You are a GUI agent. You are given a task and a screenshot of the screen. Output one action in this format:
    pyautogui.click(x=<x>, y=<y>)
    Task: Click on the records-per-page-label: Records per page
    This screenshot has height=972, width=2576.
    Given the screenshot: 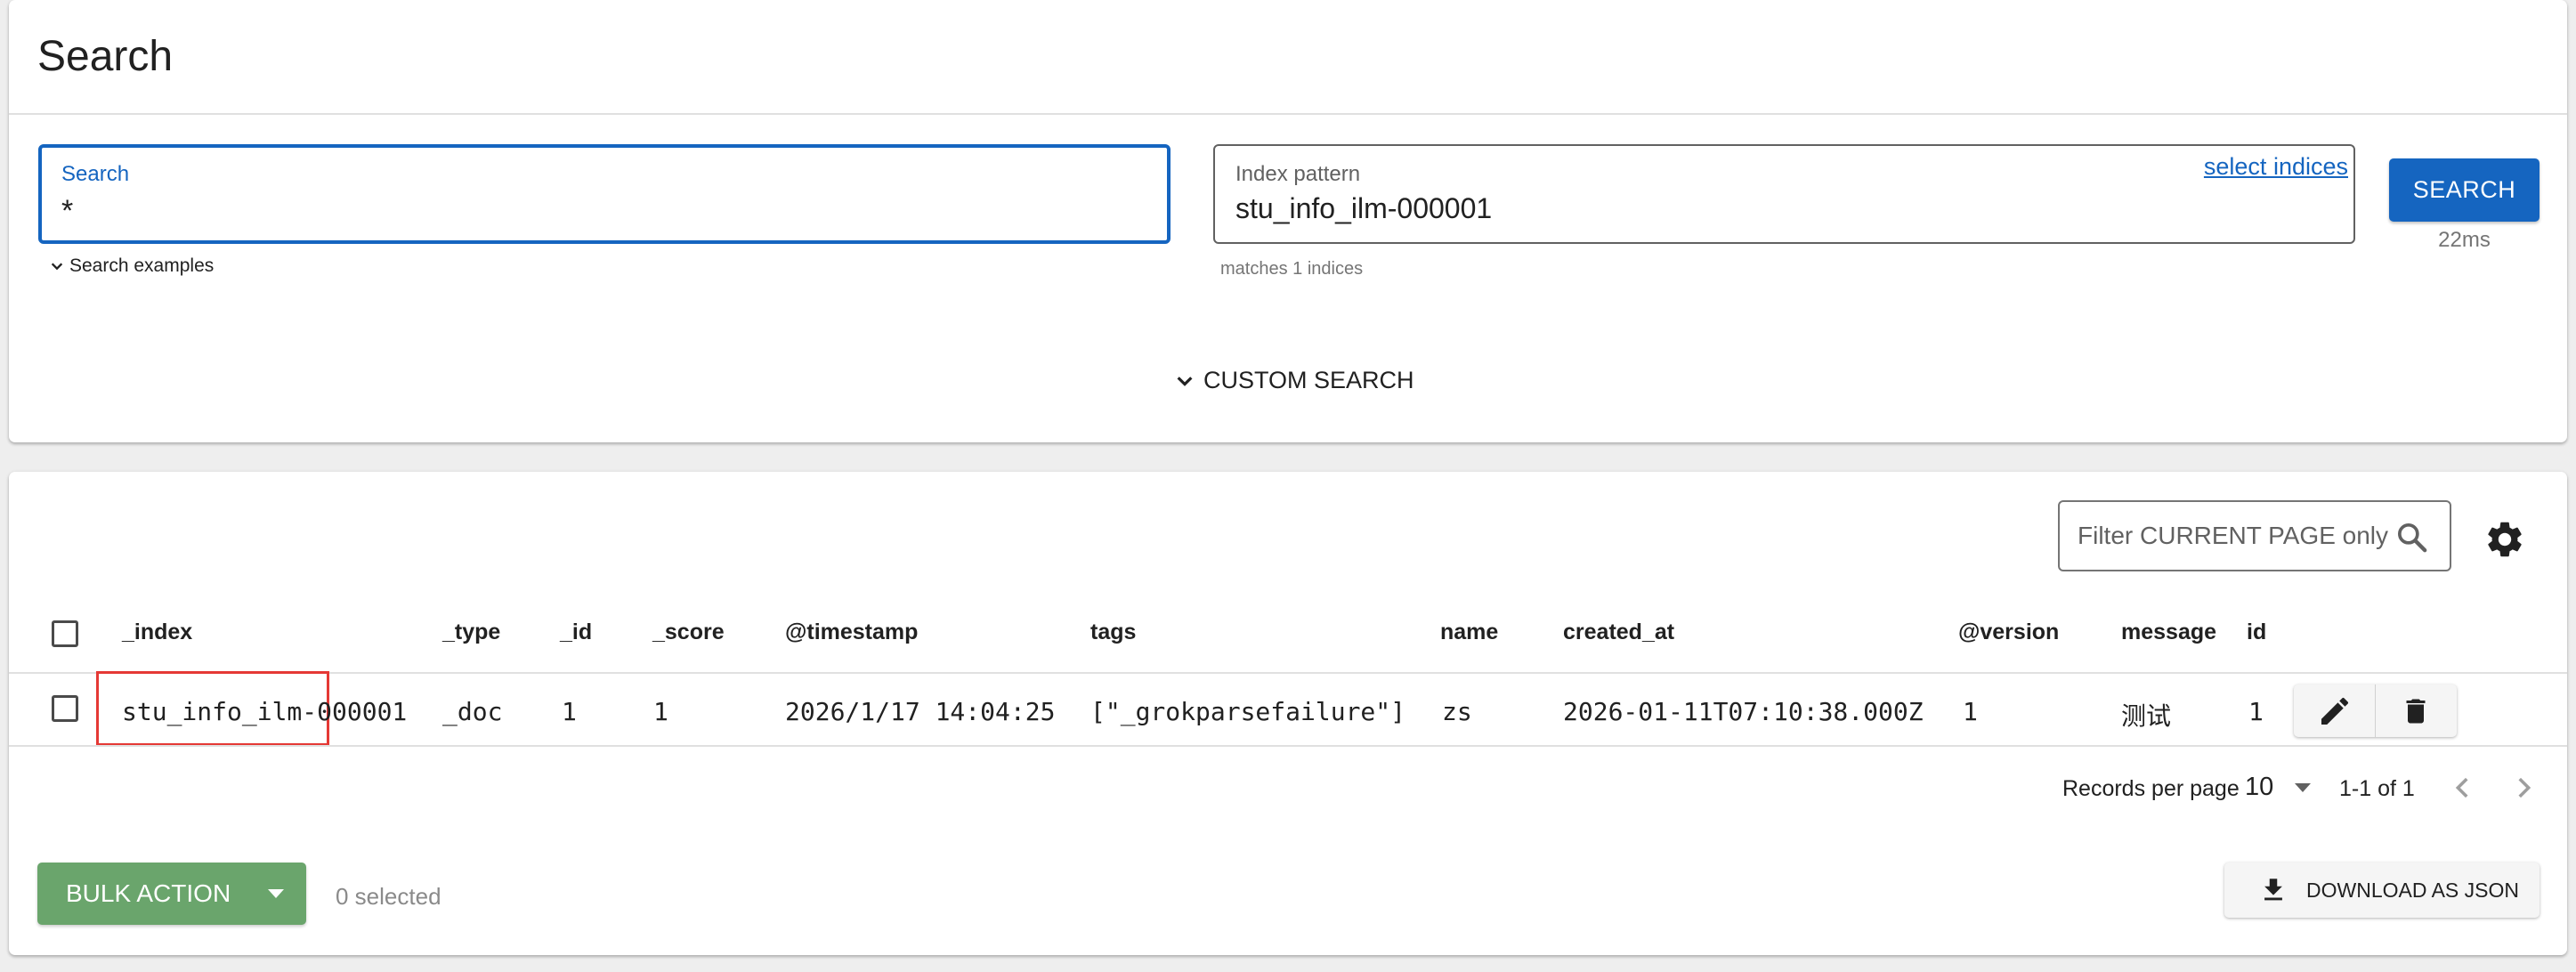 What is the action you would take?
    pyautogui.click(x=2151, y=788)
    